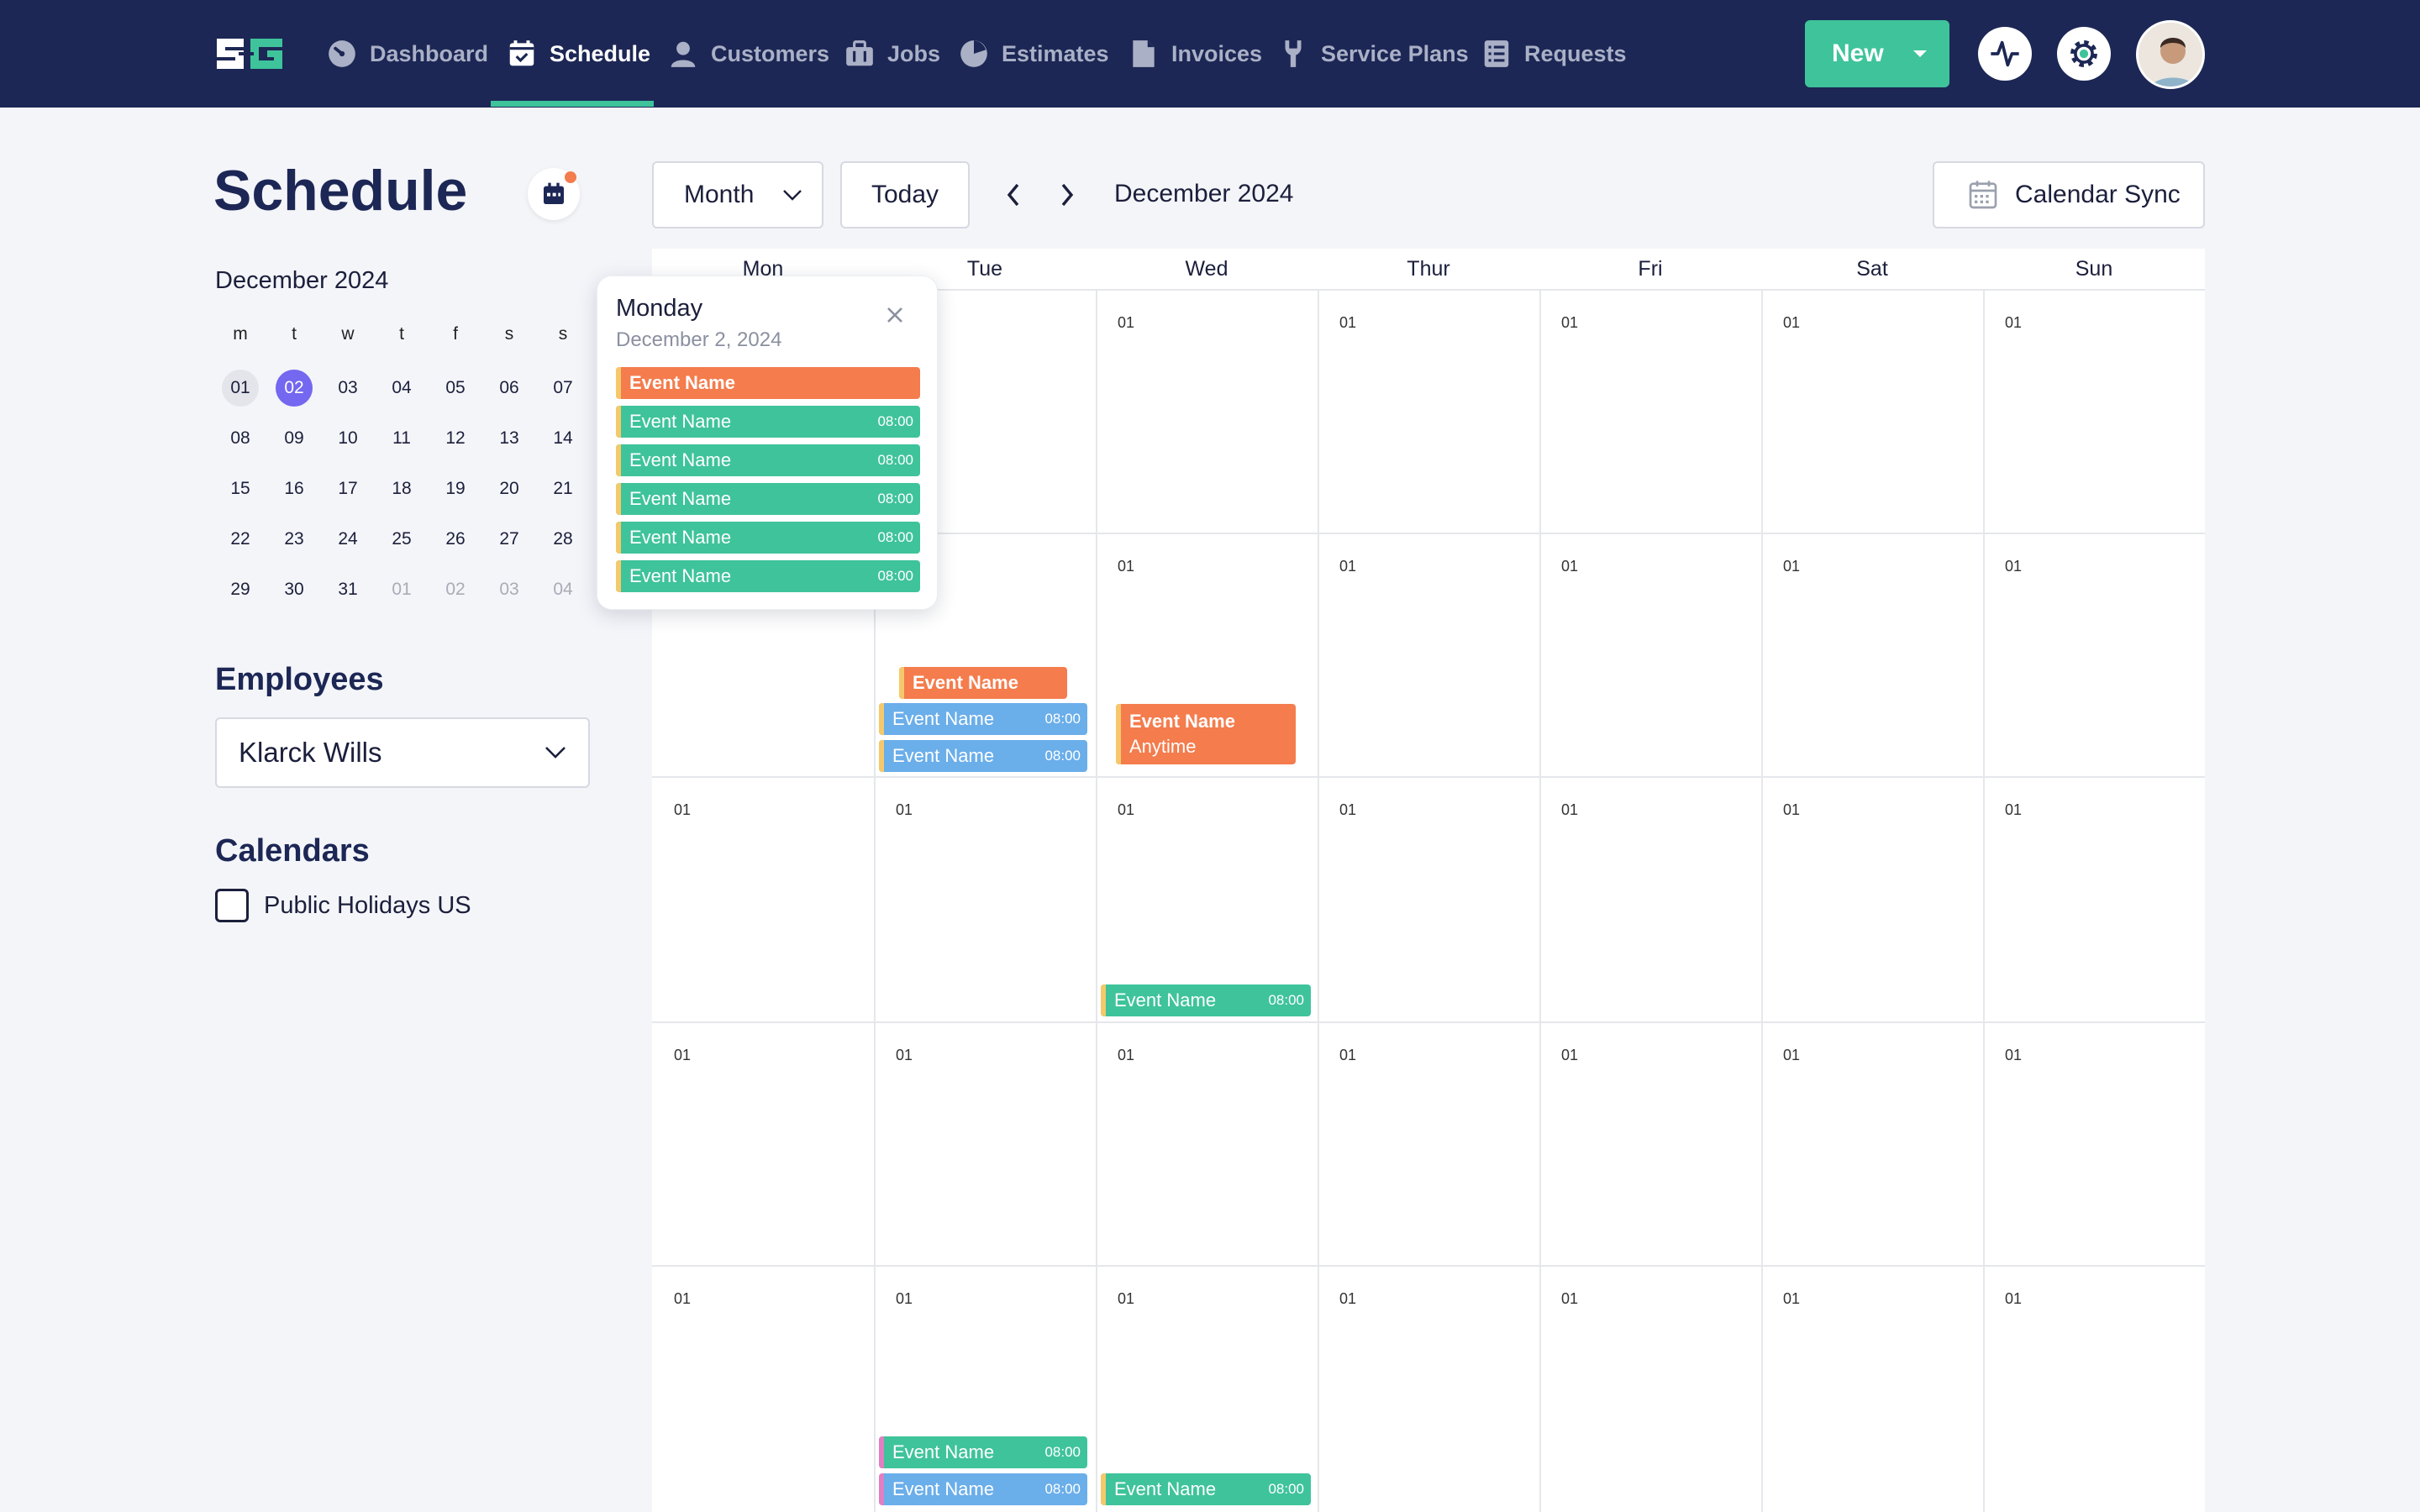  What do you see at coordinates (768, 383) in the screenshot?
I see `popover-event: Event Name` at bounding box center [768, 383].